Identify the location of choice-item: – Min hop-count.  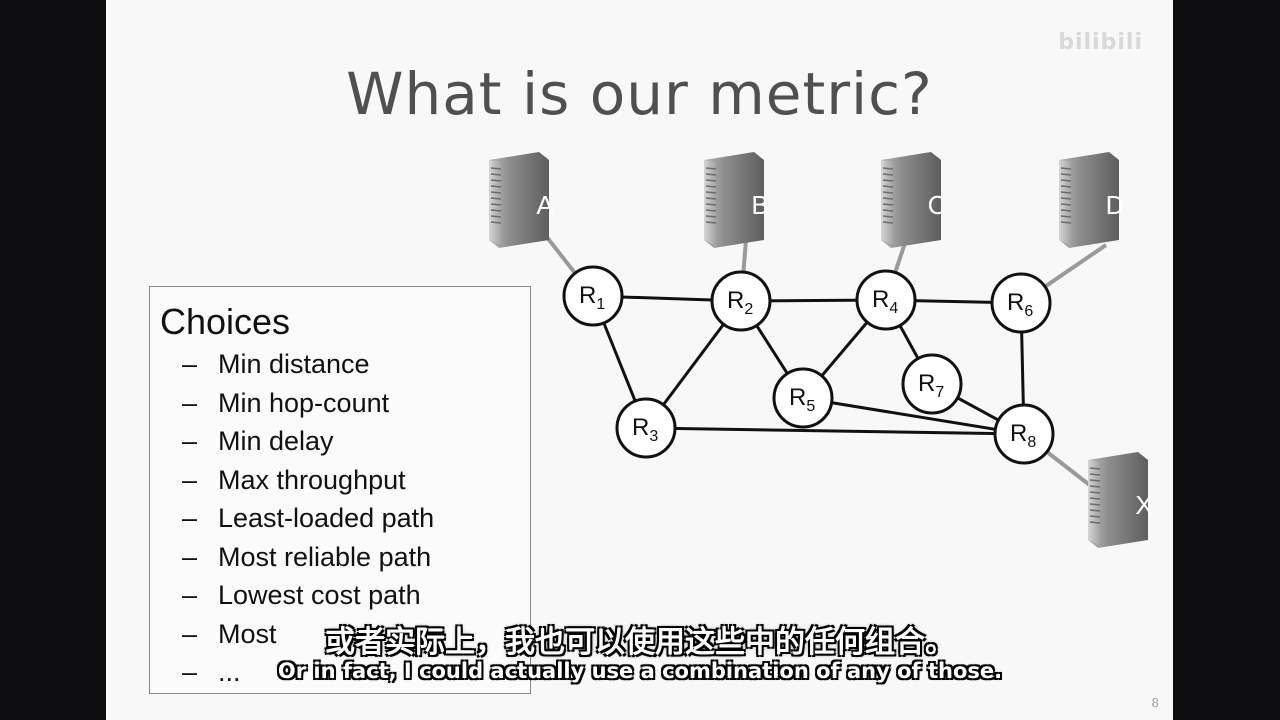
(308, 403).